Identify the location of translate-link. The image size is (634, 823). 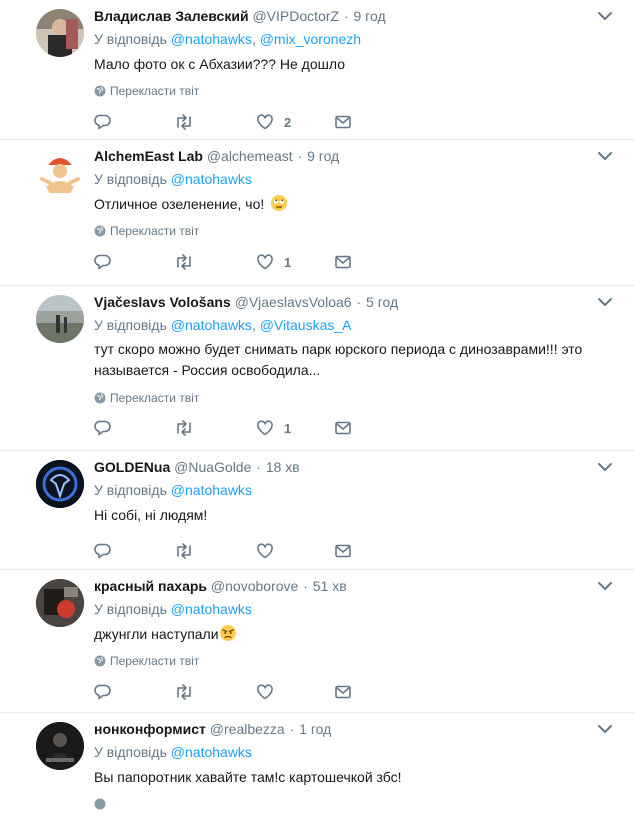
(102, 804).